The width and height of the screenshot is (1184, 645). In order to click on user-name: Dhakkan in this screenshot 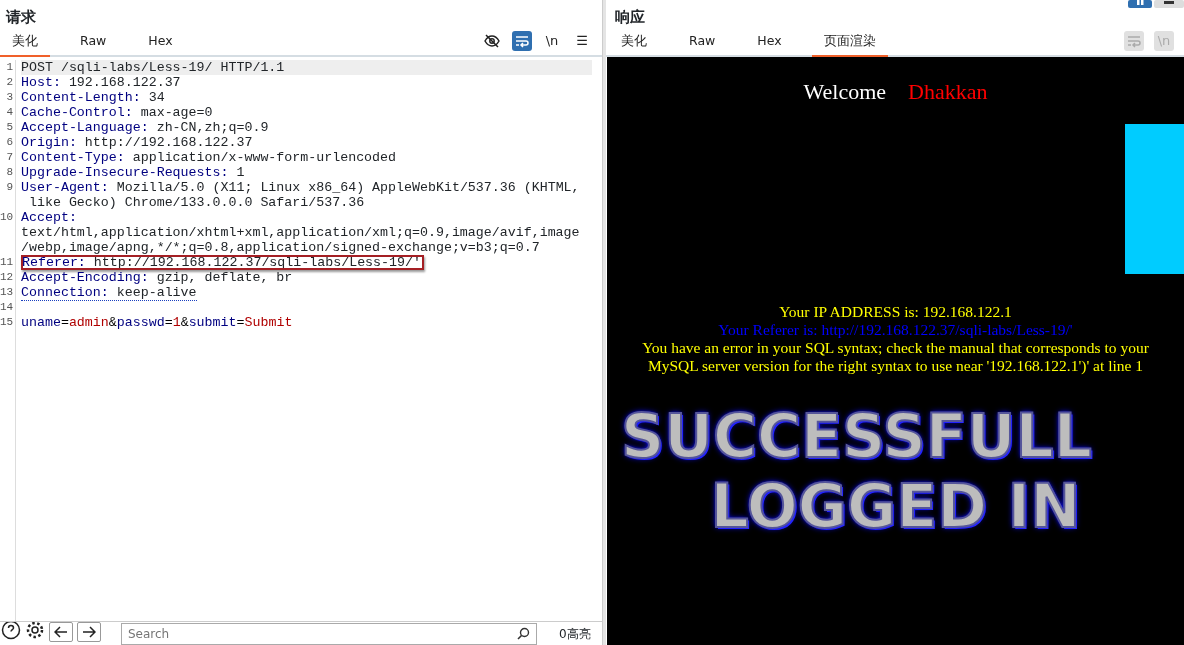, I will do `click(948, 92)`.